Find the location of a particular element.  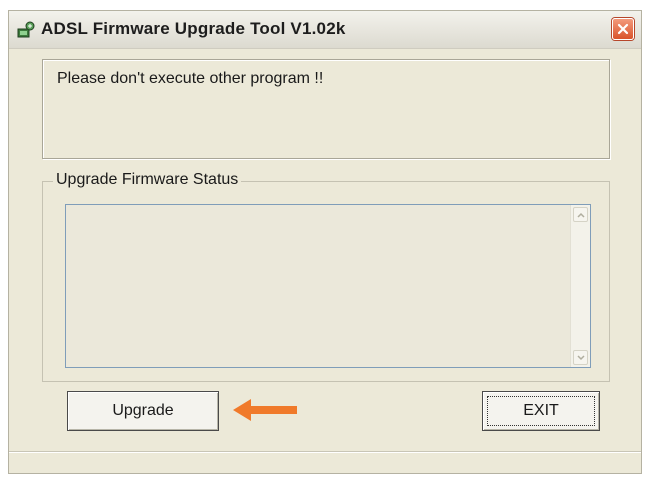

chevron-down-icon is located at coordinates (581, 358).